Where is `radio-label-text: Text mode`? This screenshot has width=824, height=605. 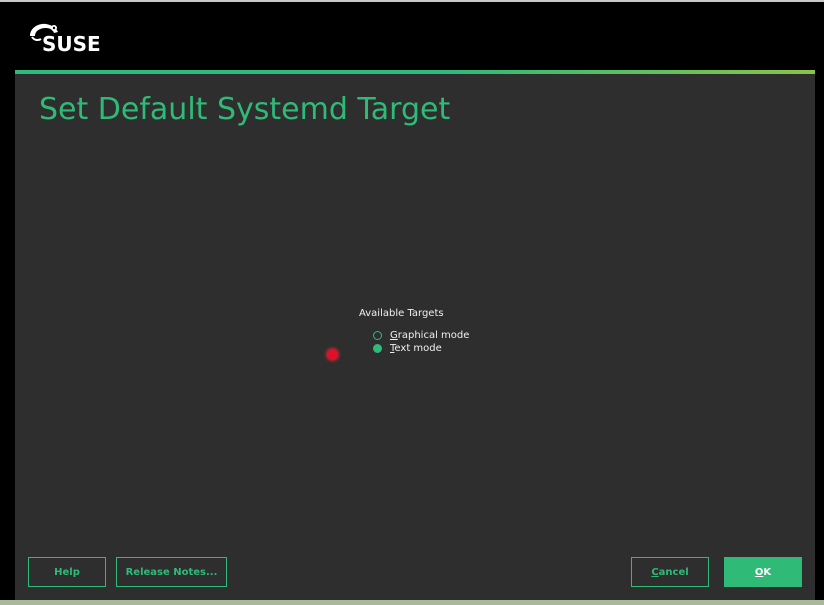 radio-label-text: Text mode is located at coordinates (416, 348).